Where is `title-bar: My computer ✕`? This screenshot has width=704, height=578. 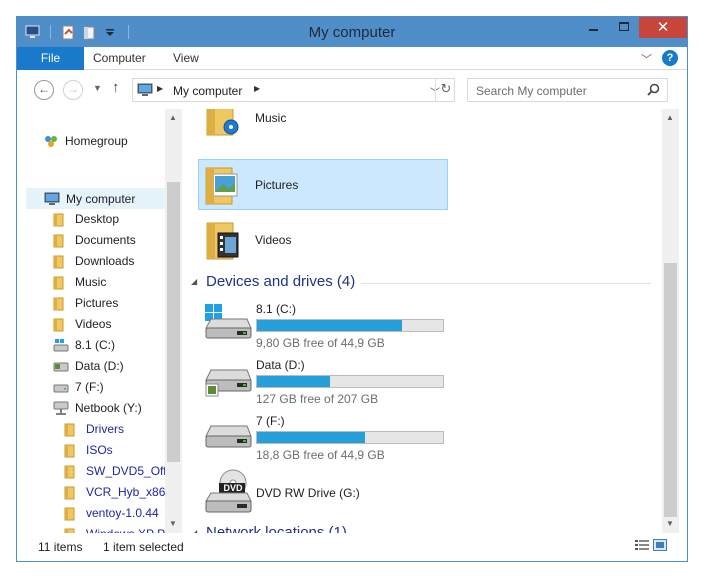
title-bar: My computer ✕ is located at coordinates (352, 32).